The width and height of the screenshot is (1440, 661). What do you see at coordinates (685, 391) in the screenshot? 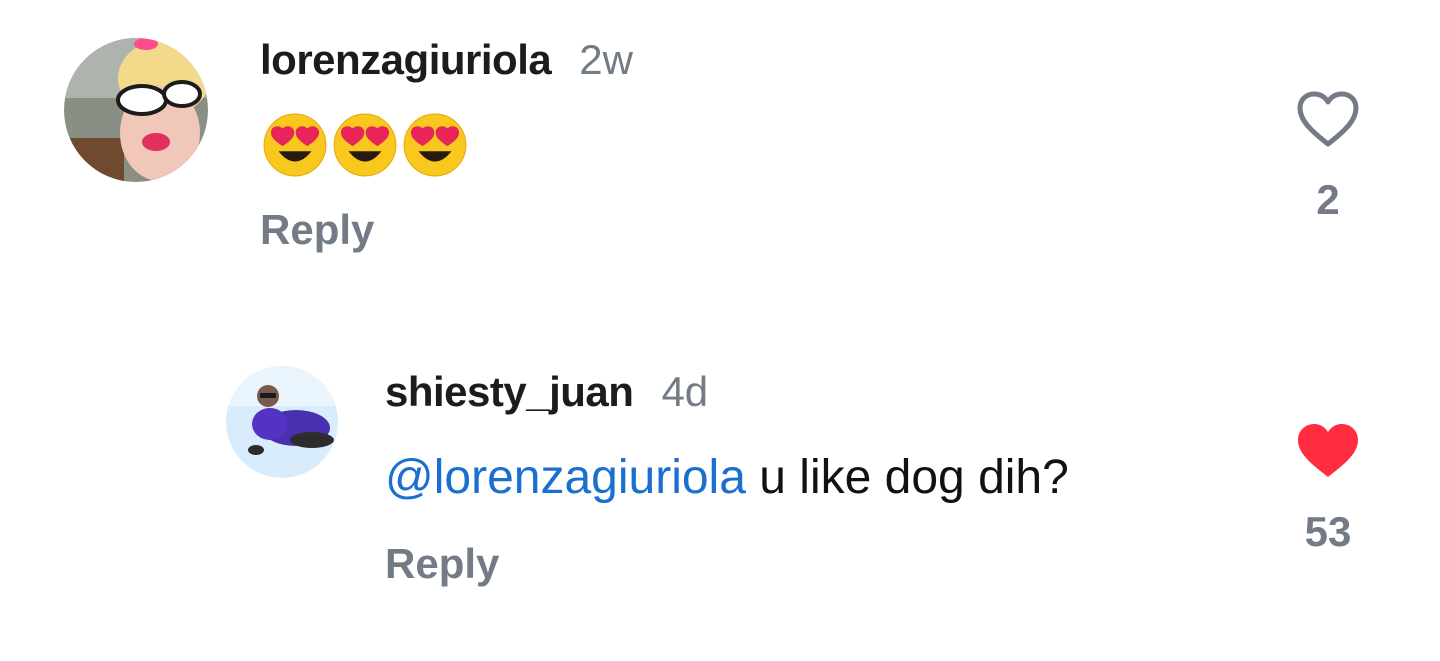
I see `comment-timestamp: 4d` at bounding box center [685, 391].